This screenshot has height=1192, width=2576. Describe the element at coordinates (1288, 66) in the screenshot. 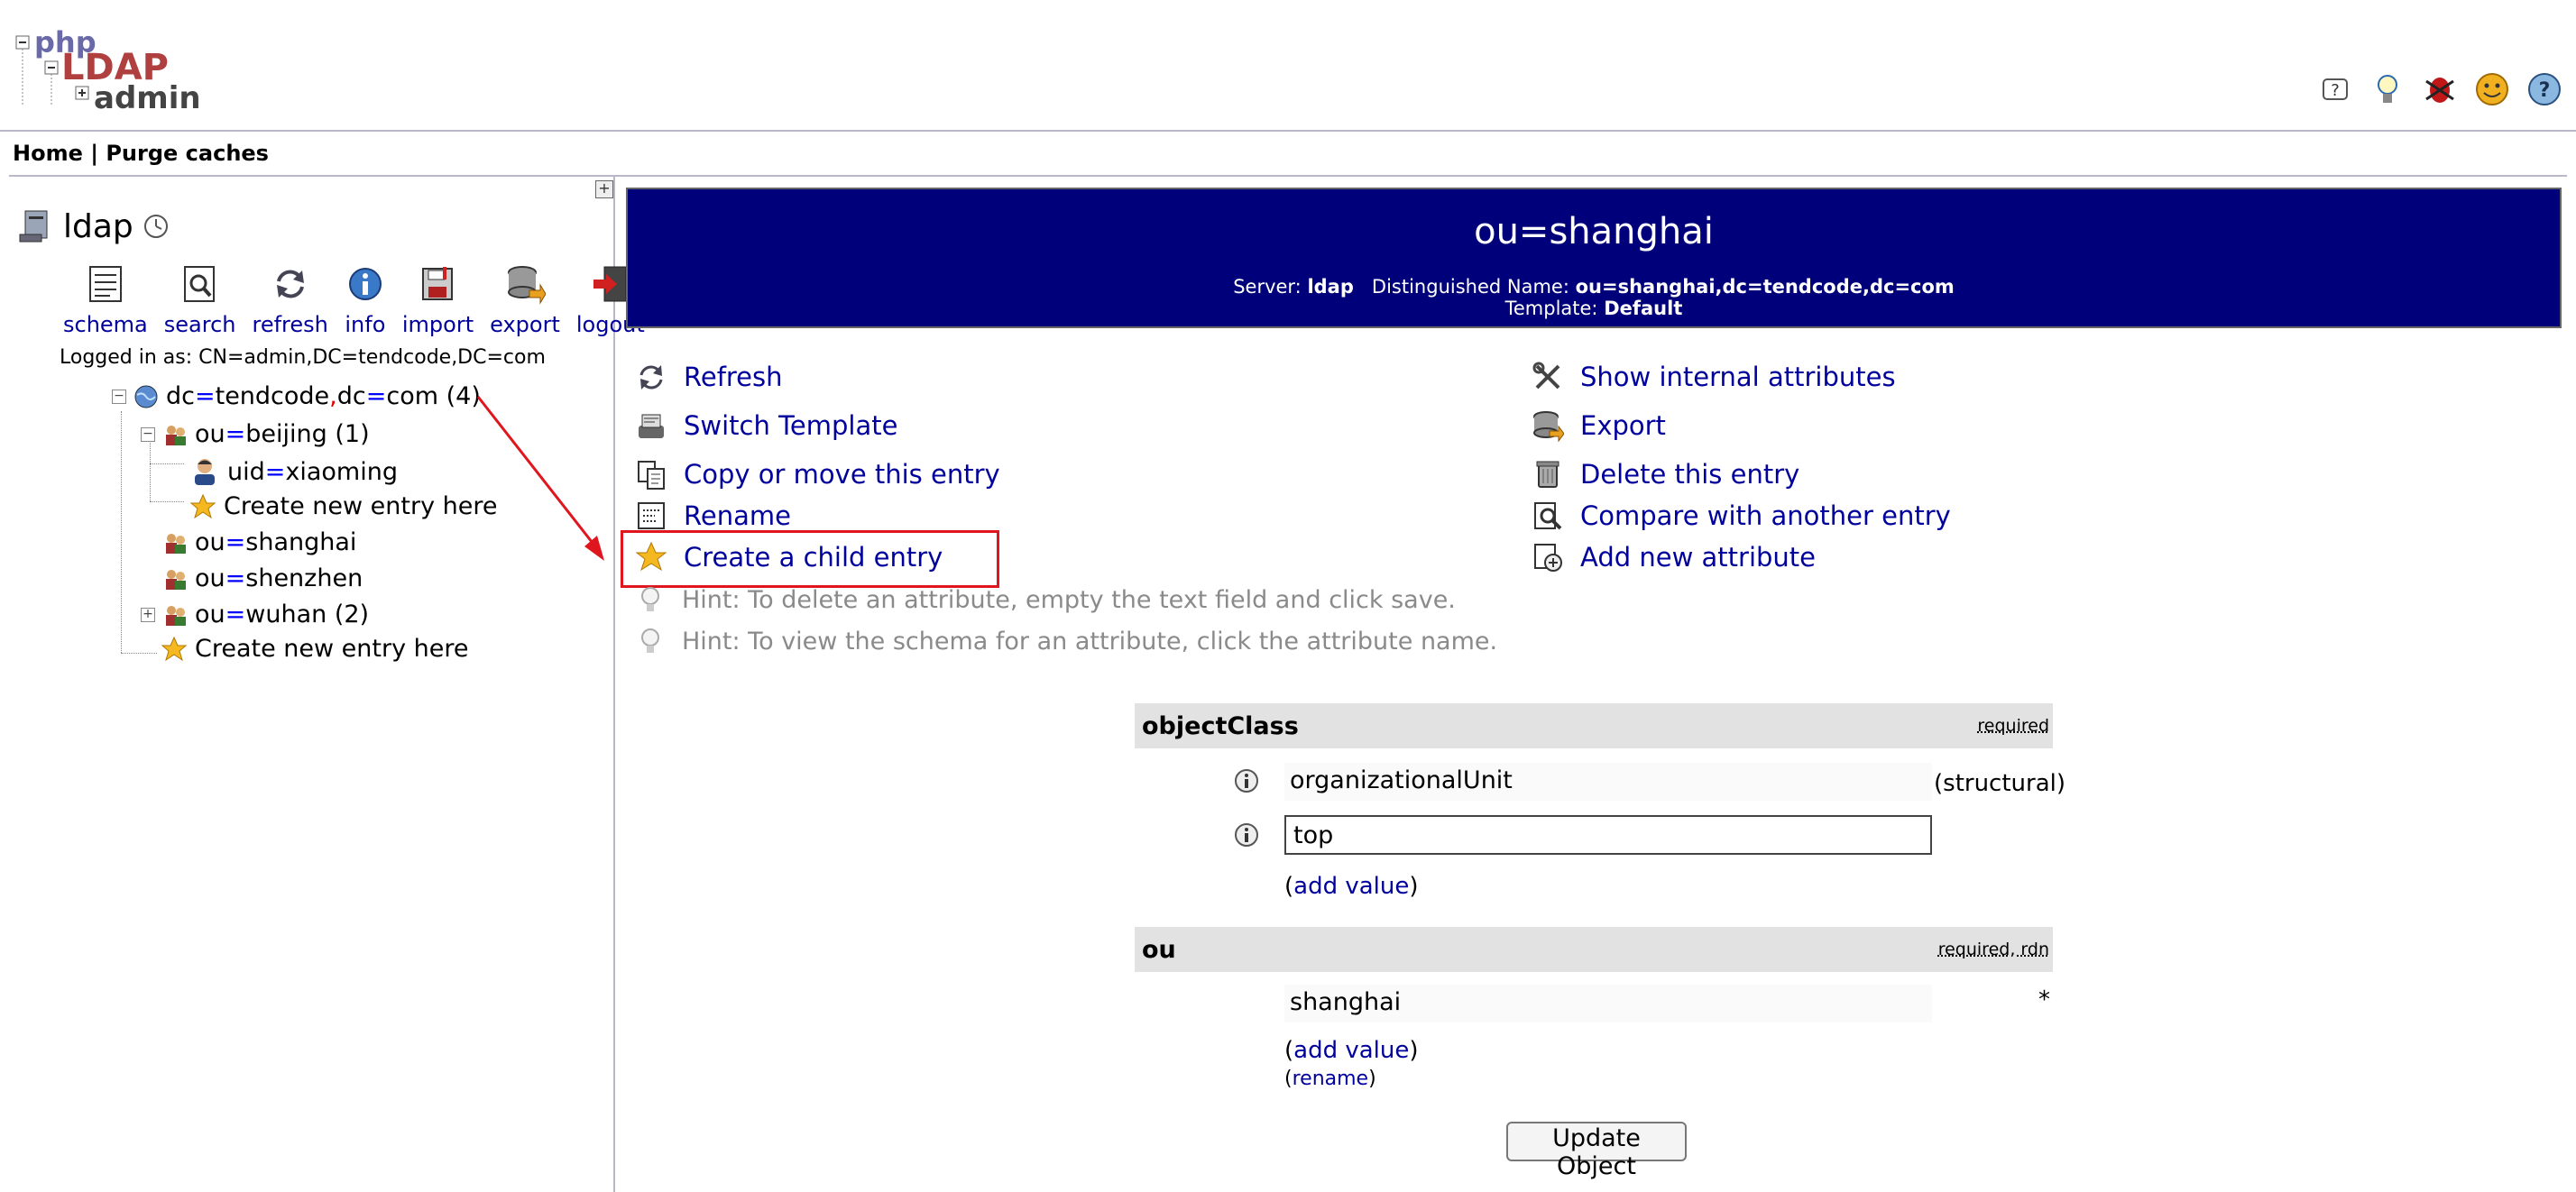

I see `page-header: php LDAP admin ? ?` at that location.